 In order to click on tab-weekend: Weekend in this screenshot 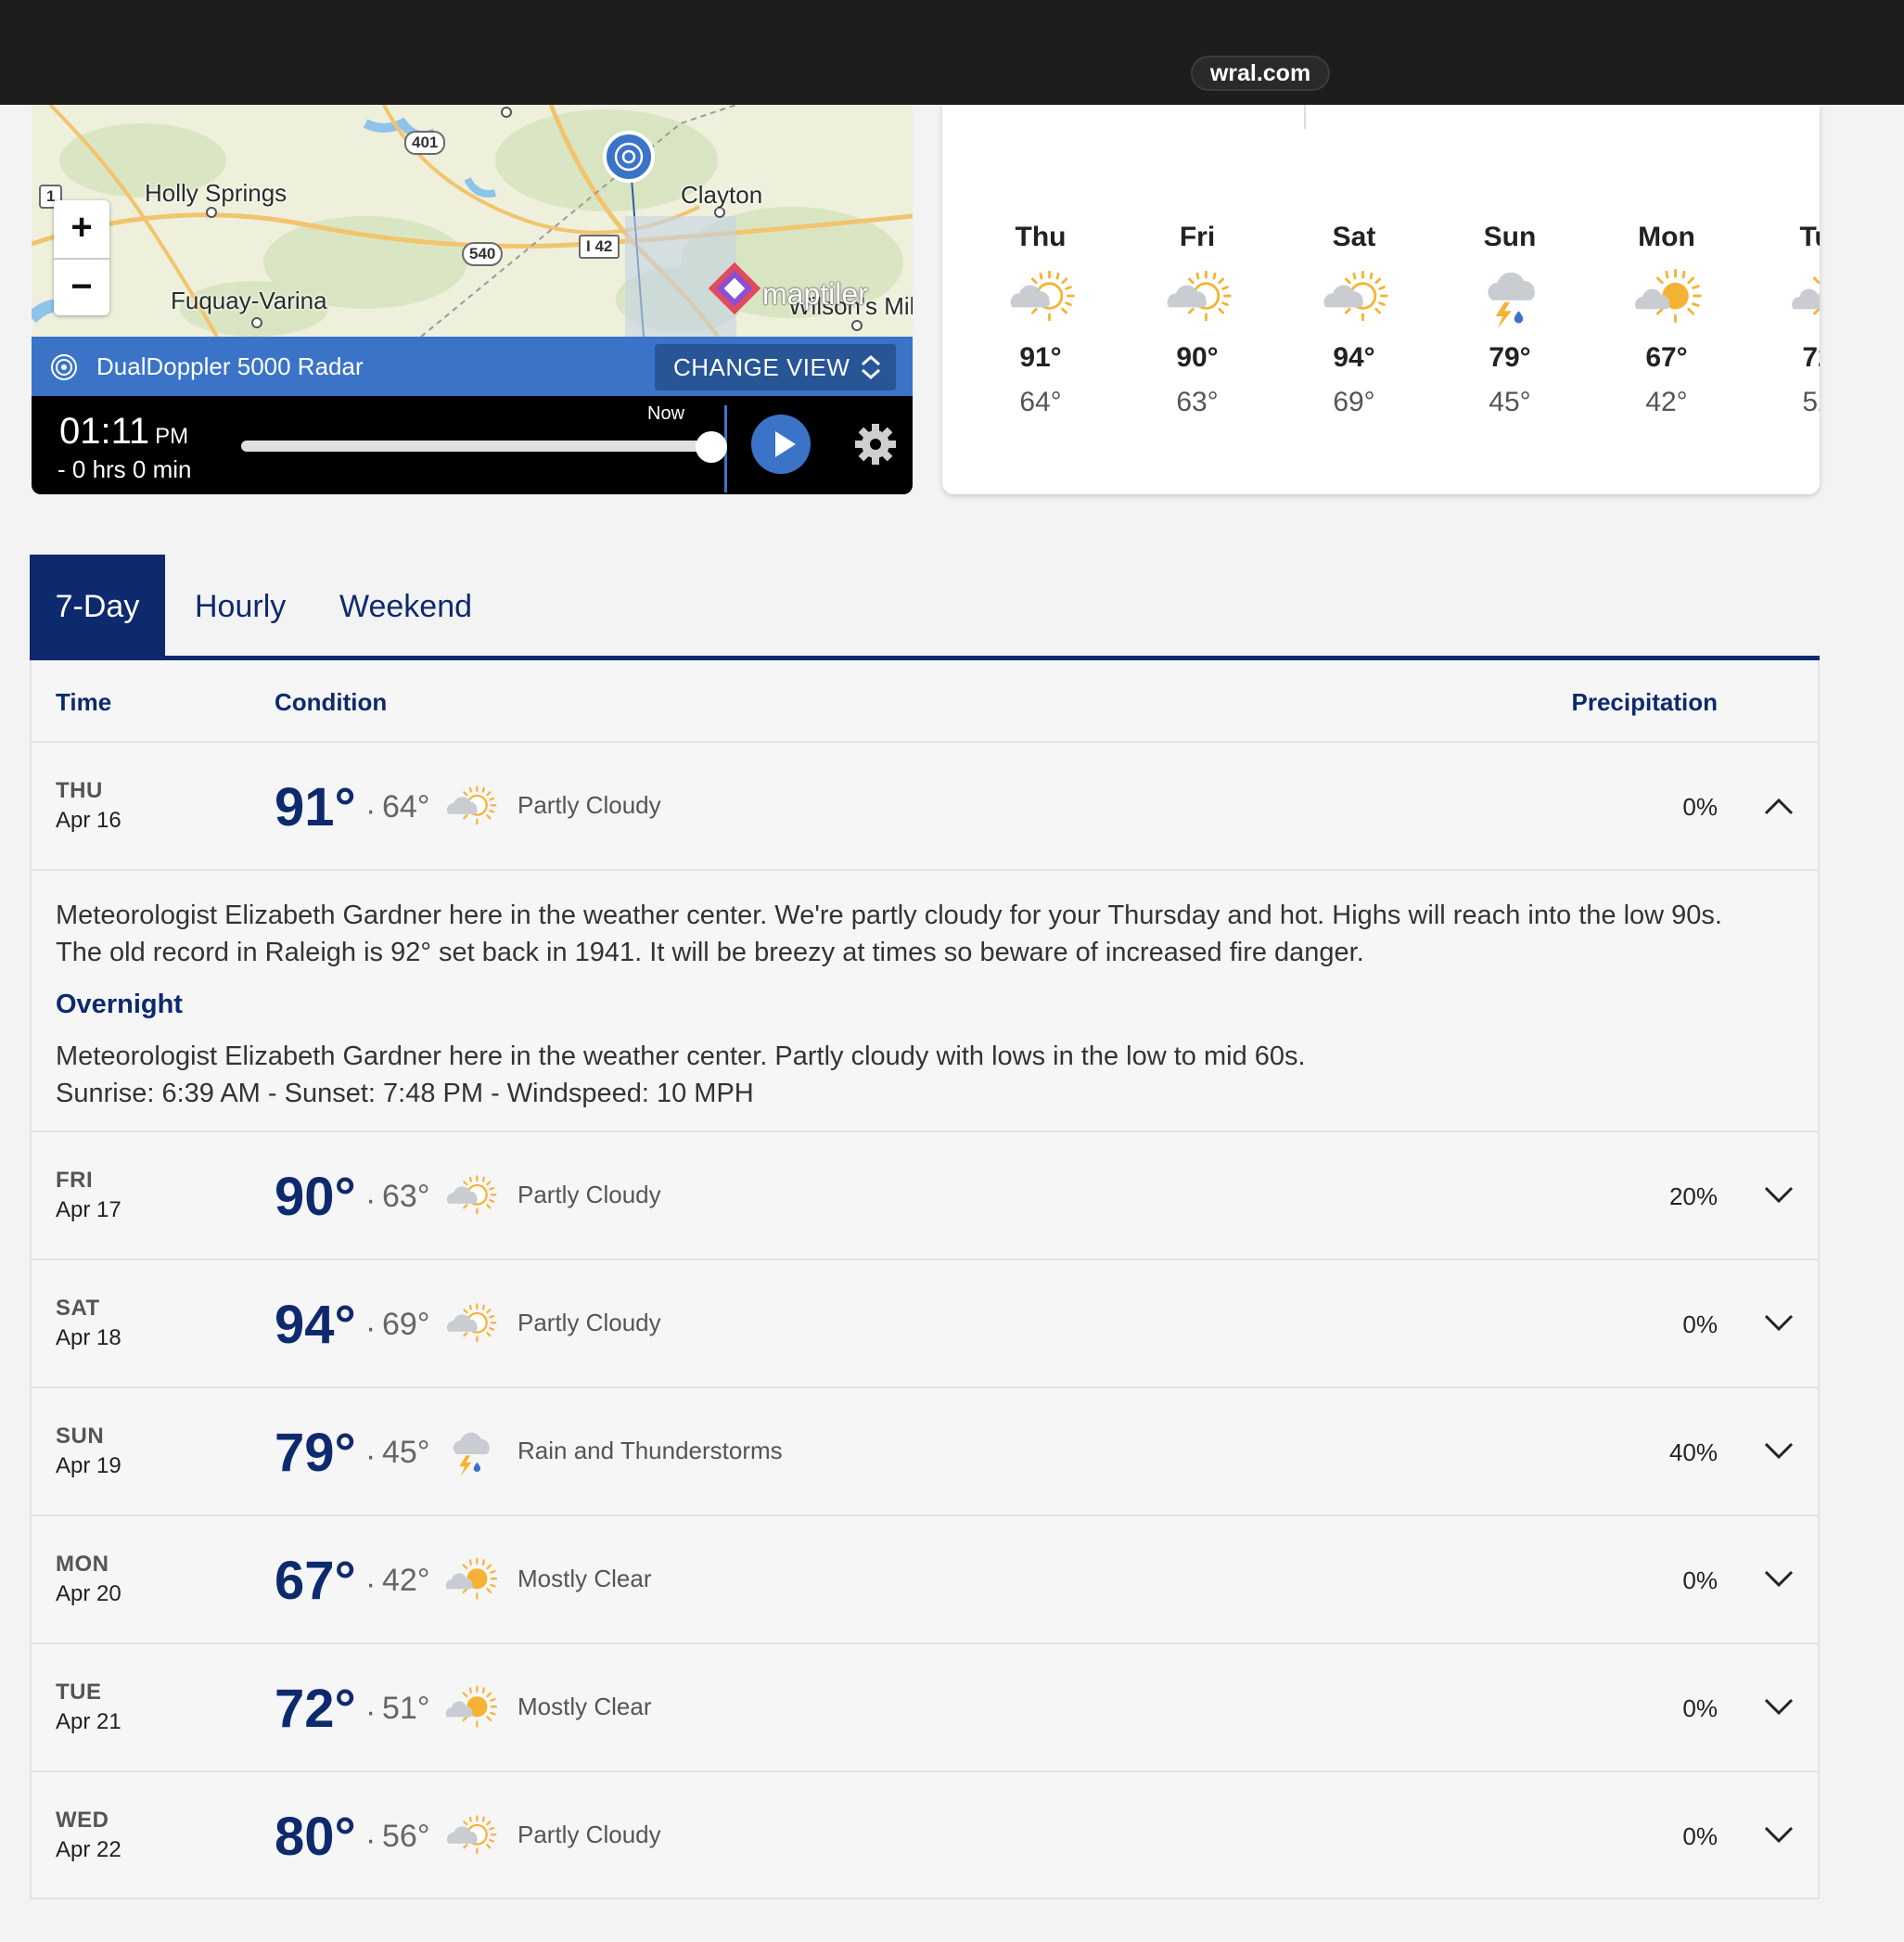, I will do `click(405, 605)`.